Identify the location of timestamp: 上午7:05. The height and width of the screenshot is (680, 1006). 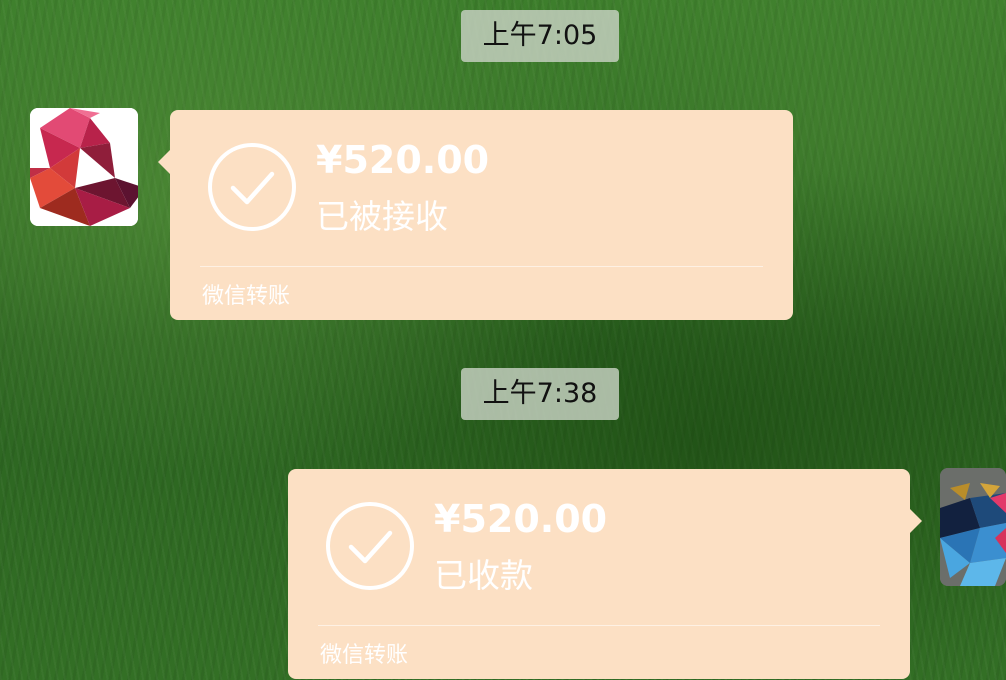
(540, 36).